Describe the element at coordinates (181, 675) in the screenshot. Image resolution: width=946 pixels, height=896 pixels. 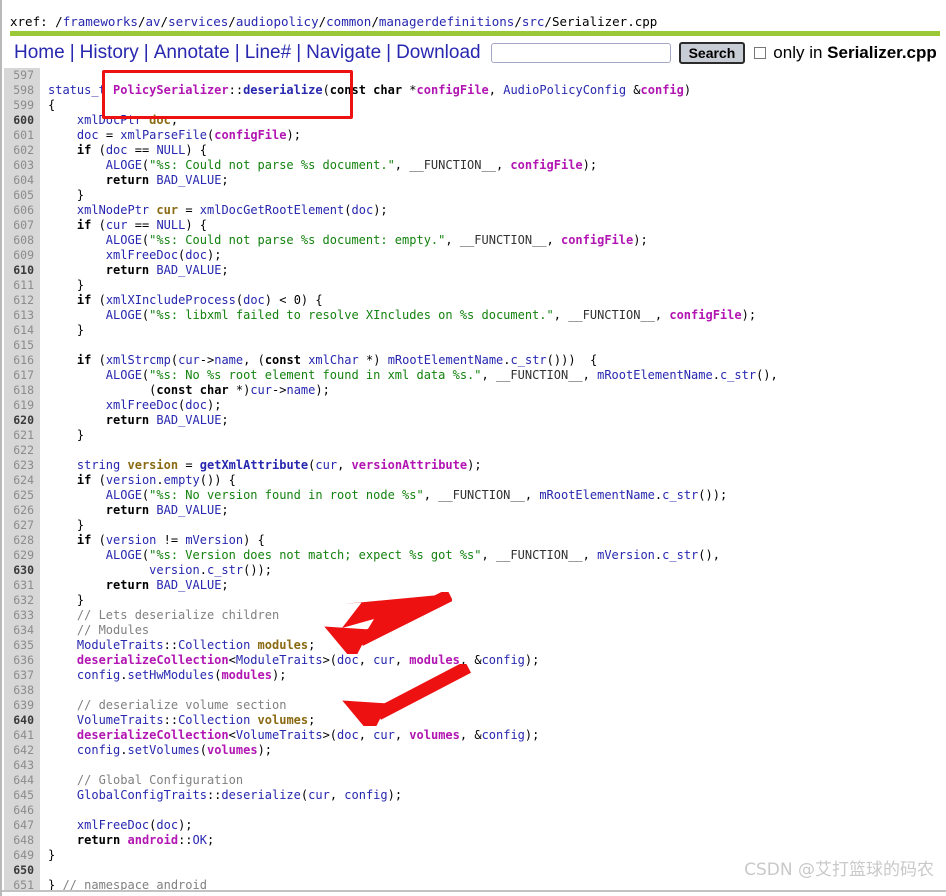
I see `code-text: config.setHwModules(modules);` at that location.